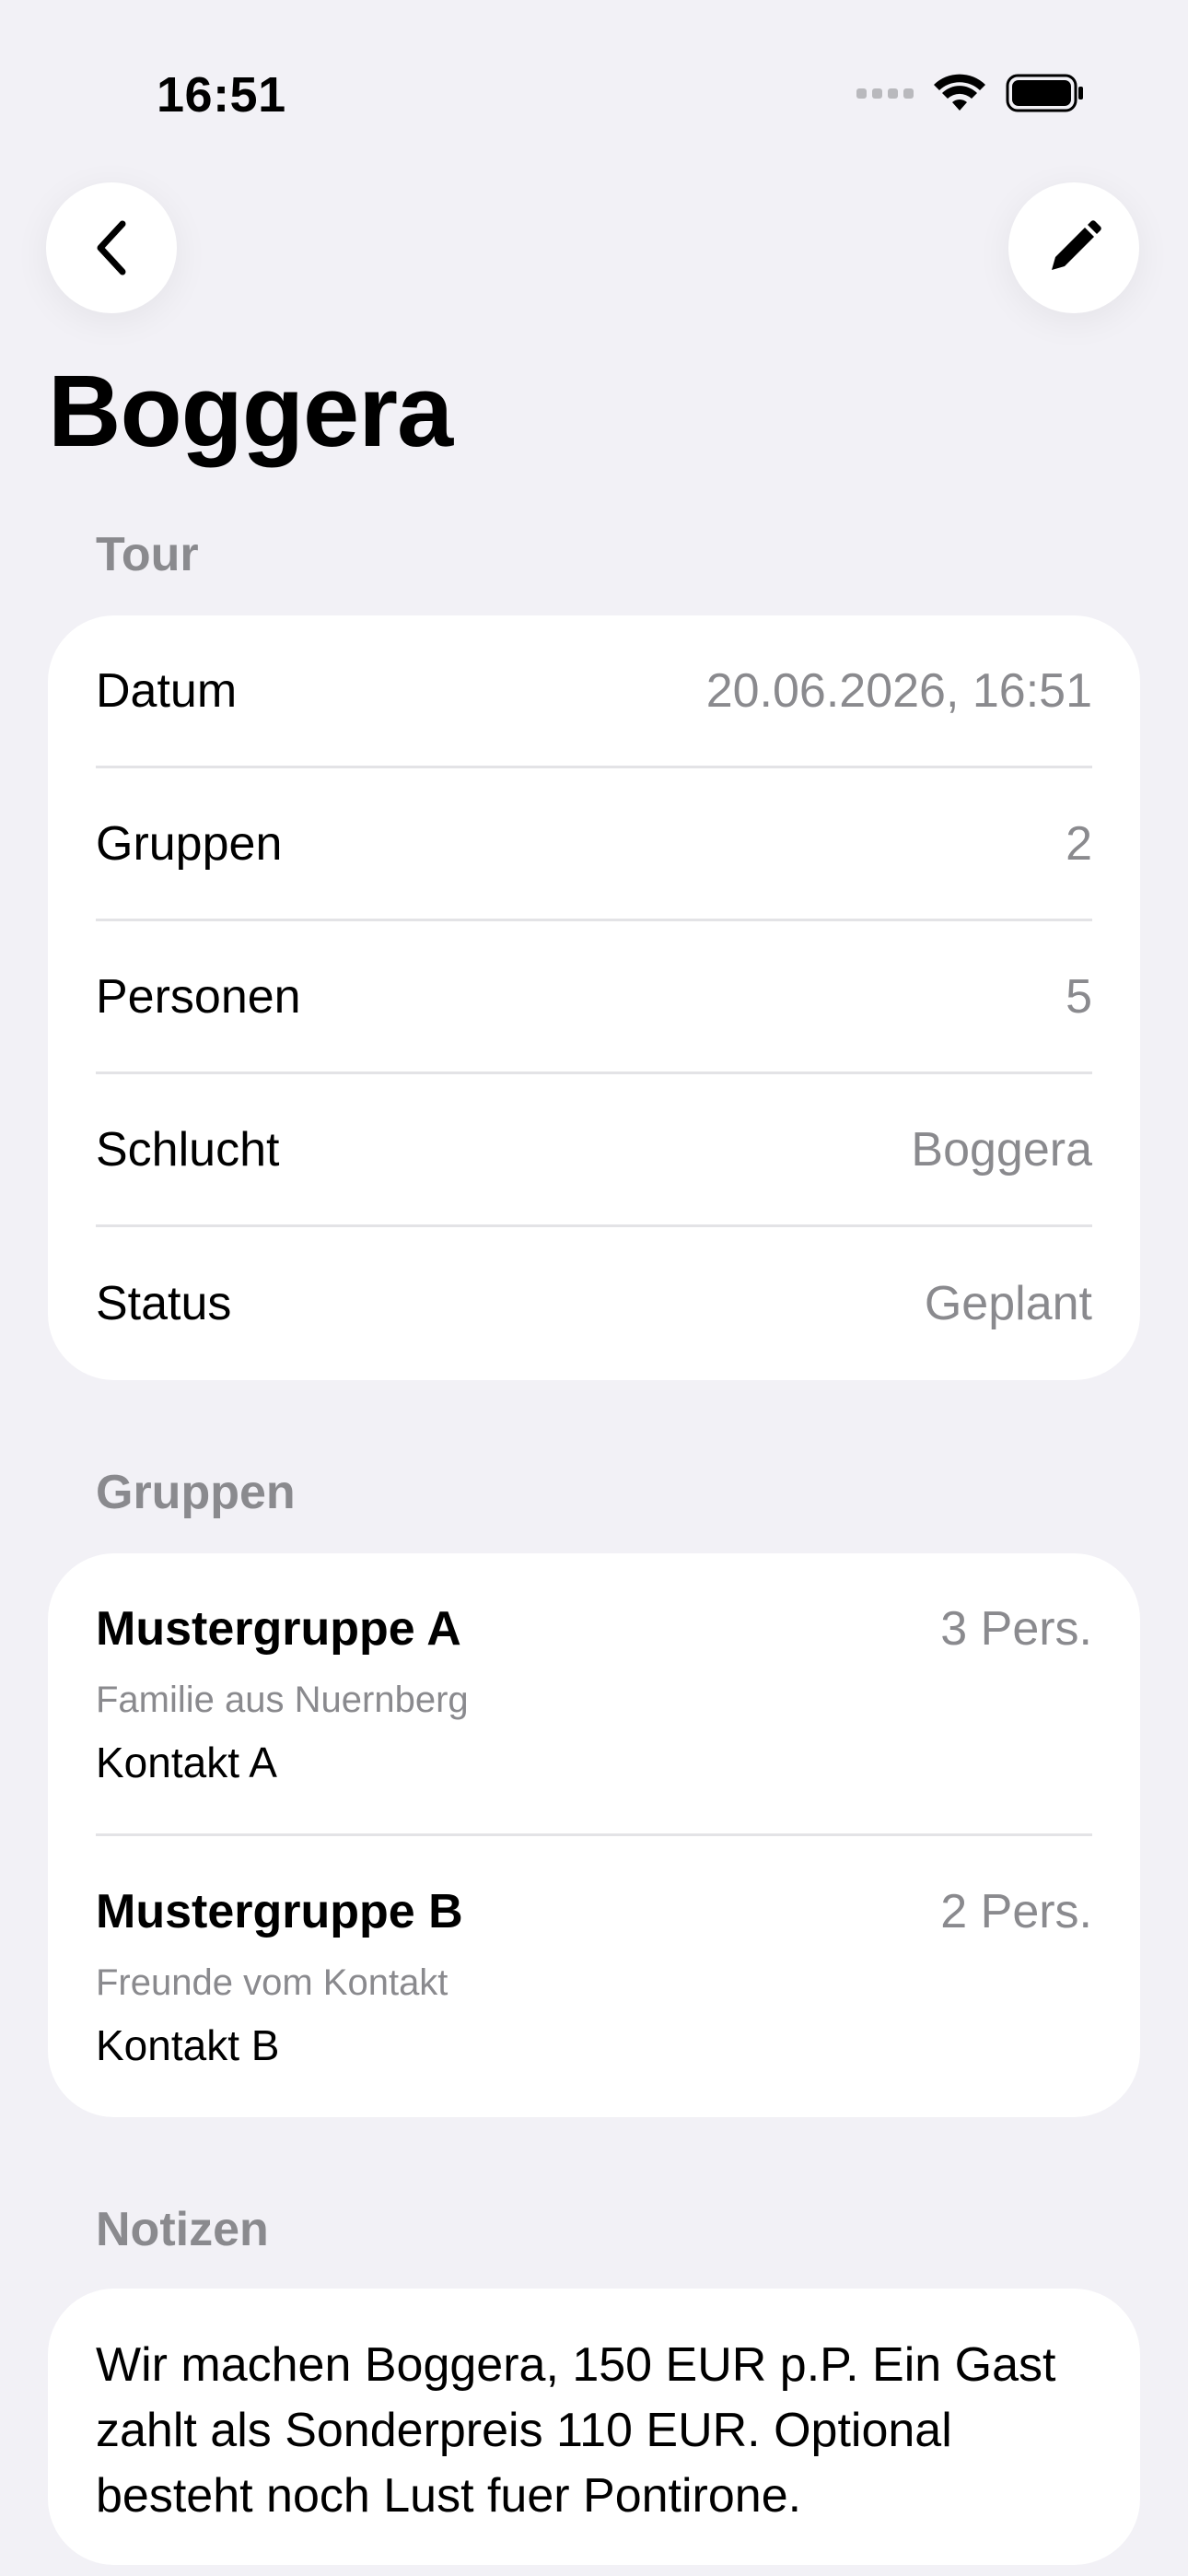  I want to click on group-contact: Kontakt A, so click(186, 1762).